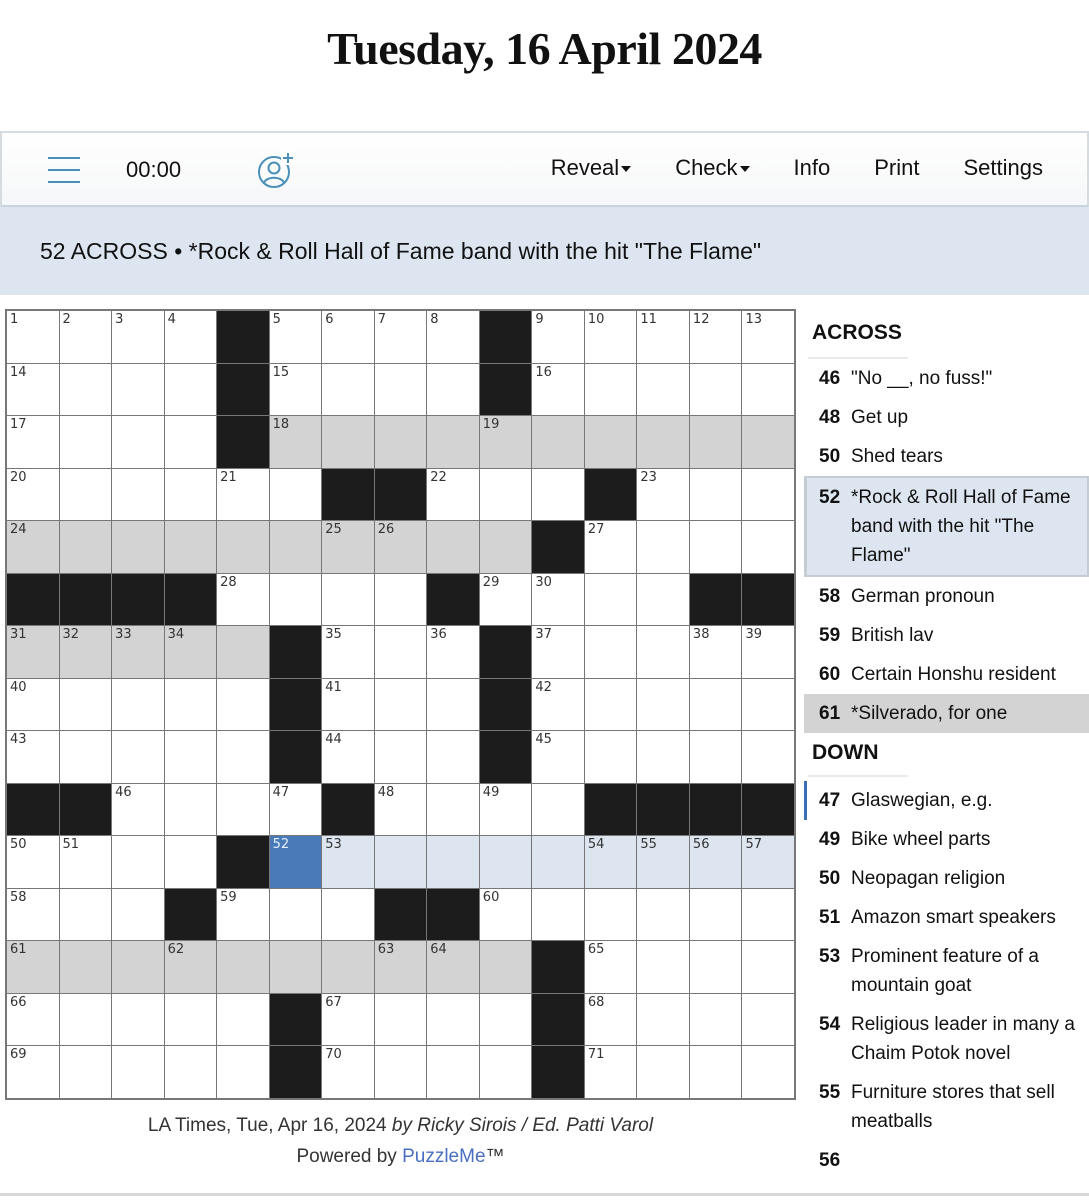 The width and height of the screenshot is (1089, 1200). What do you see at coordinates (946, 456) in the screenshot?
I see `across-clue-50: 50 Shed tears` at bounding box center [946, 456].